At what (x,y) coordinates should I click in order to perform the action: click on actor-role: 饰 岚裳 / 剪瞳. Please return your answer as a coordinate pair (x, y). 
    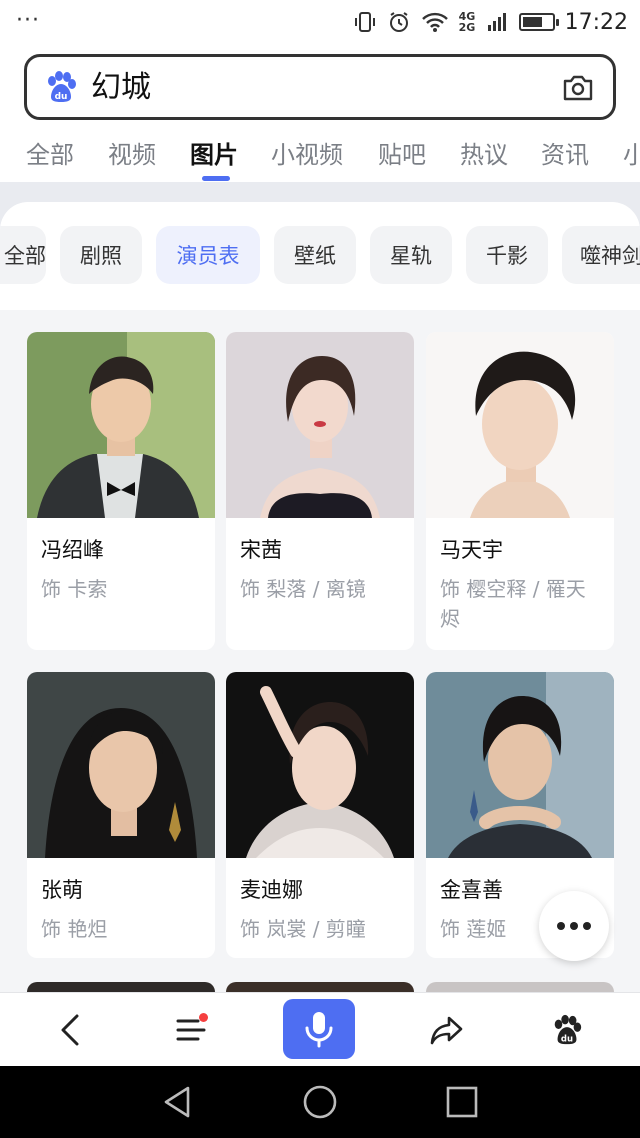
    Looking at the image, I should click on (303, 929).